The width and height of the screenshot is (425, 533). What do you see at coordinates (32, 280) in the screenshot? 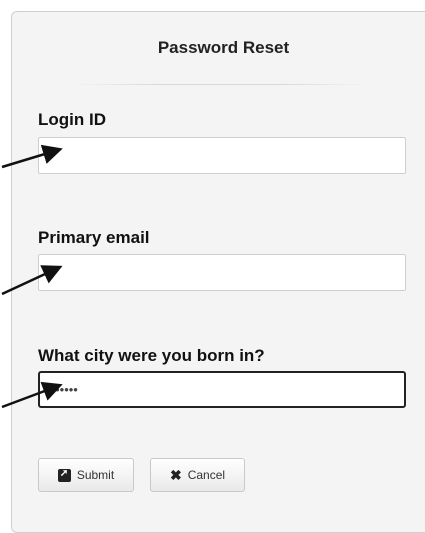
I see `annotation-arrow-email` at bounding box center [32, 280].